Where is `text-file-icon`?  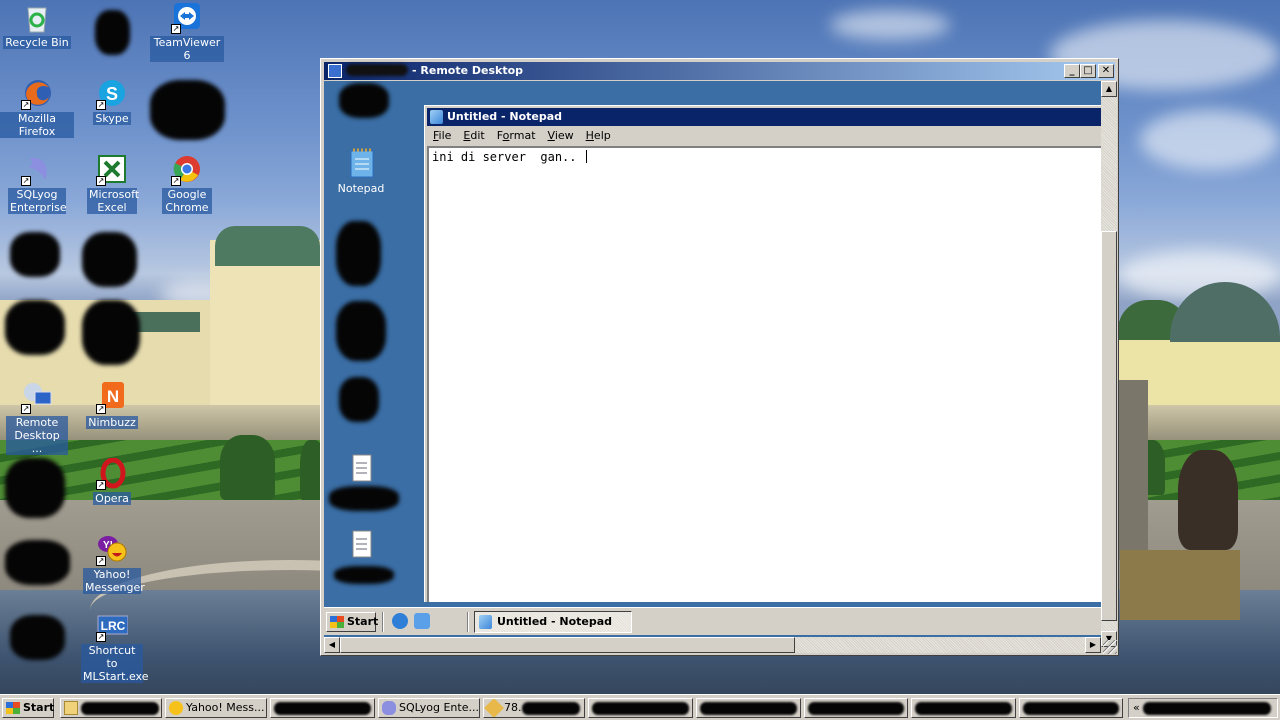 text-file-icon is located at coordinates (362, 468).